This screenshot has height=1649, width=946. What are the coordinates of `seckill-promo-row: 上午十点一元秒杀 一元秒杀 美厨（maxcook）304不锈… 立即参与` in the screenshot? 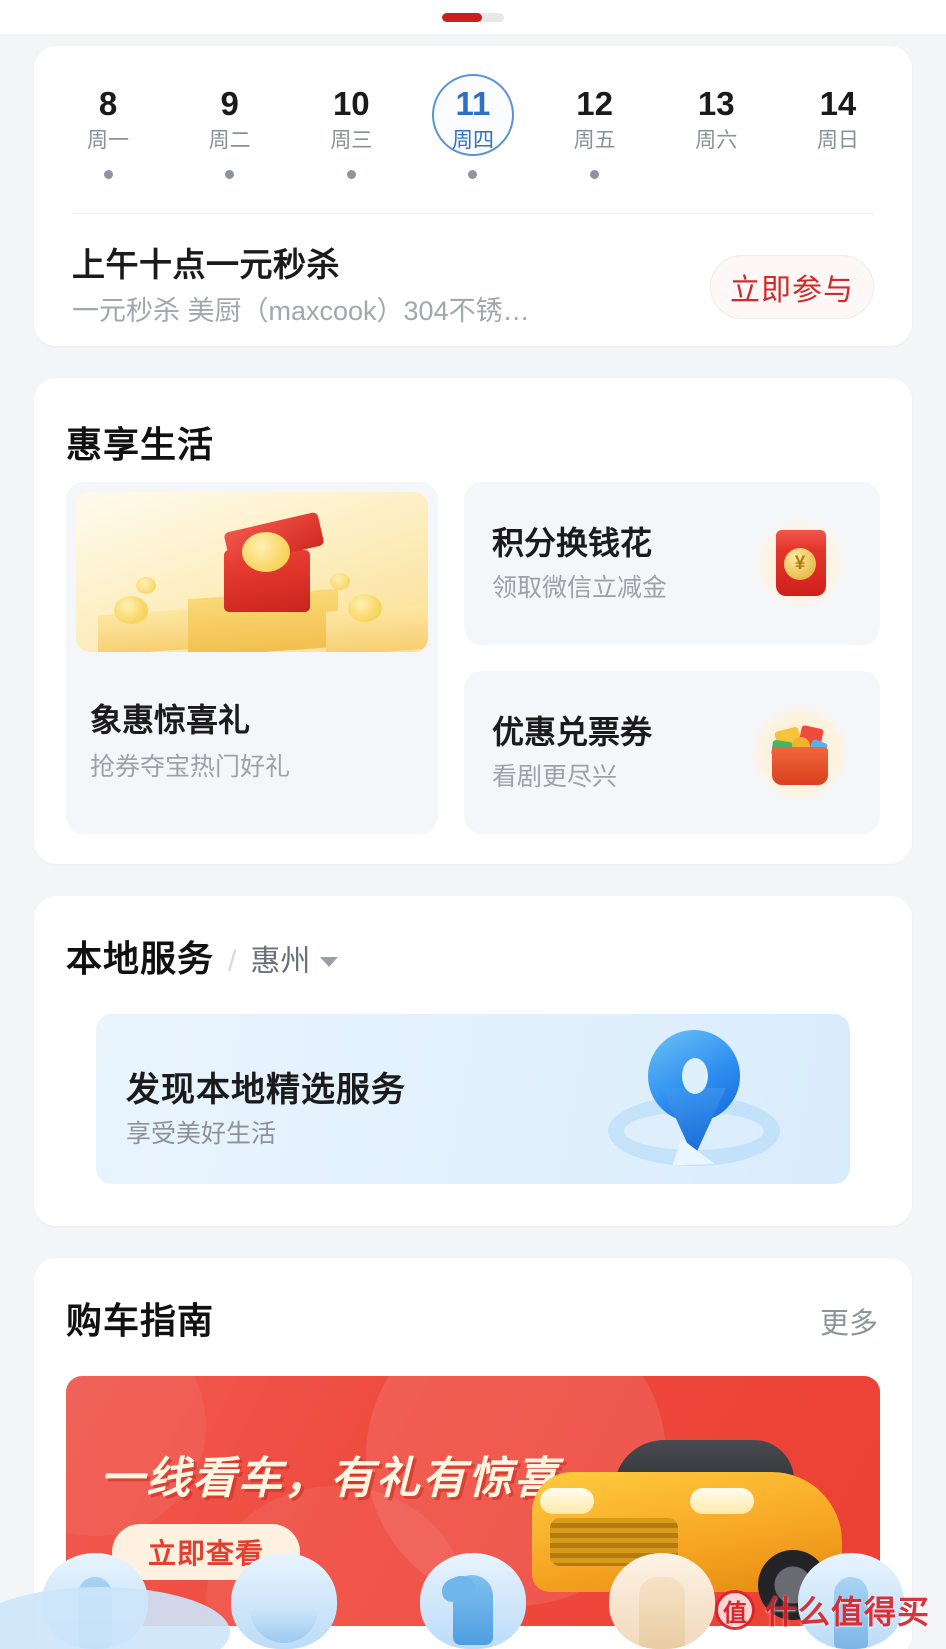 It's located at (473, 287).